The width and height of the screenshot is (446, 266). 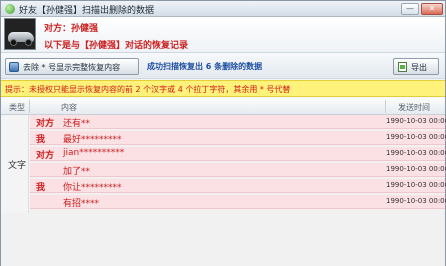 What do you see at coordinates (116, 46) in the screenshot?
I see `recovery-subtitle: 以下是与【孙健强】对话的恢复记录` at bounding box center [116, 46].